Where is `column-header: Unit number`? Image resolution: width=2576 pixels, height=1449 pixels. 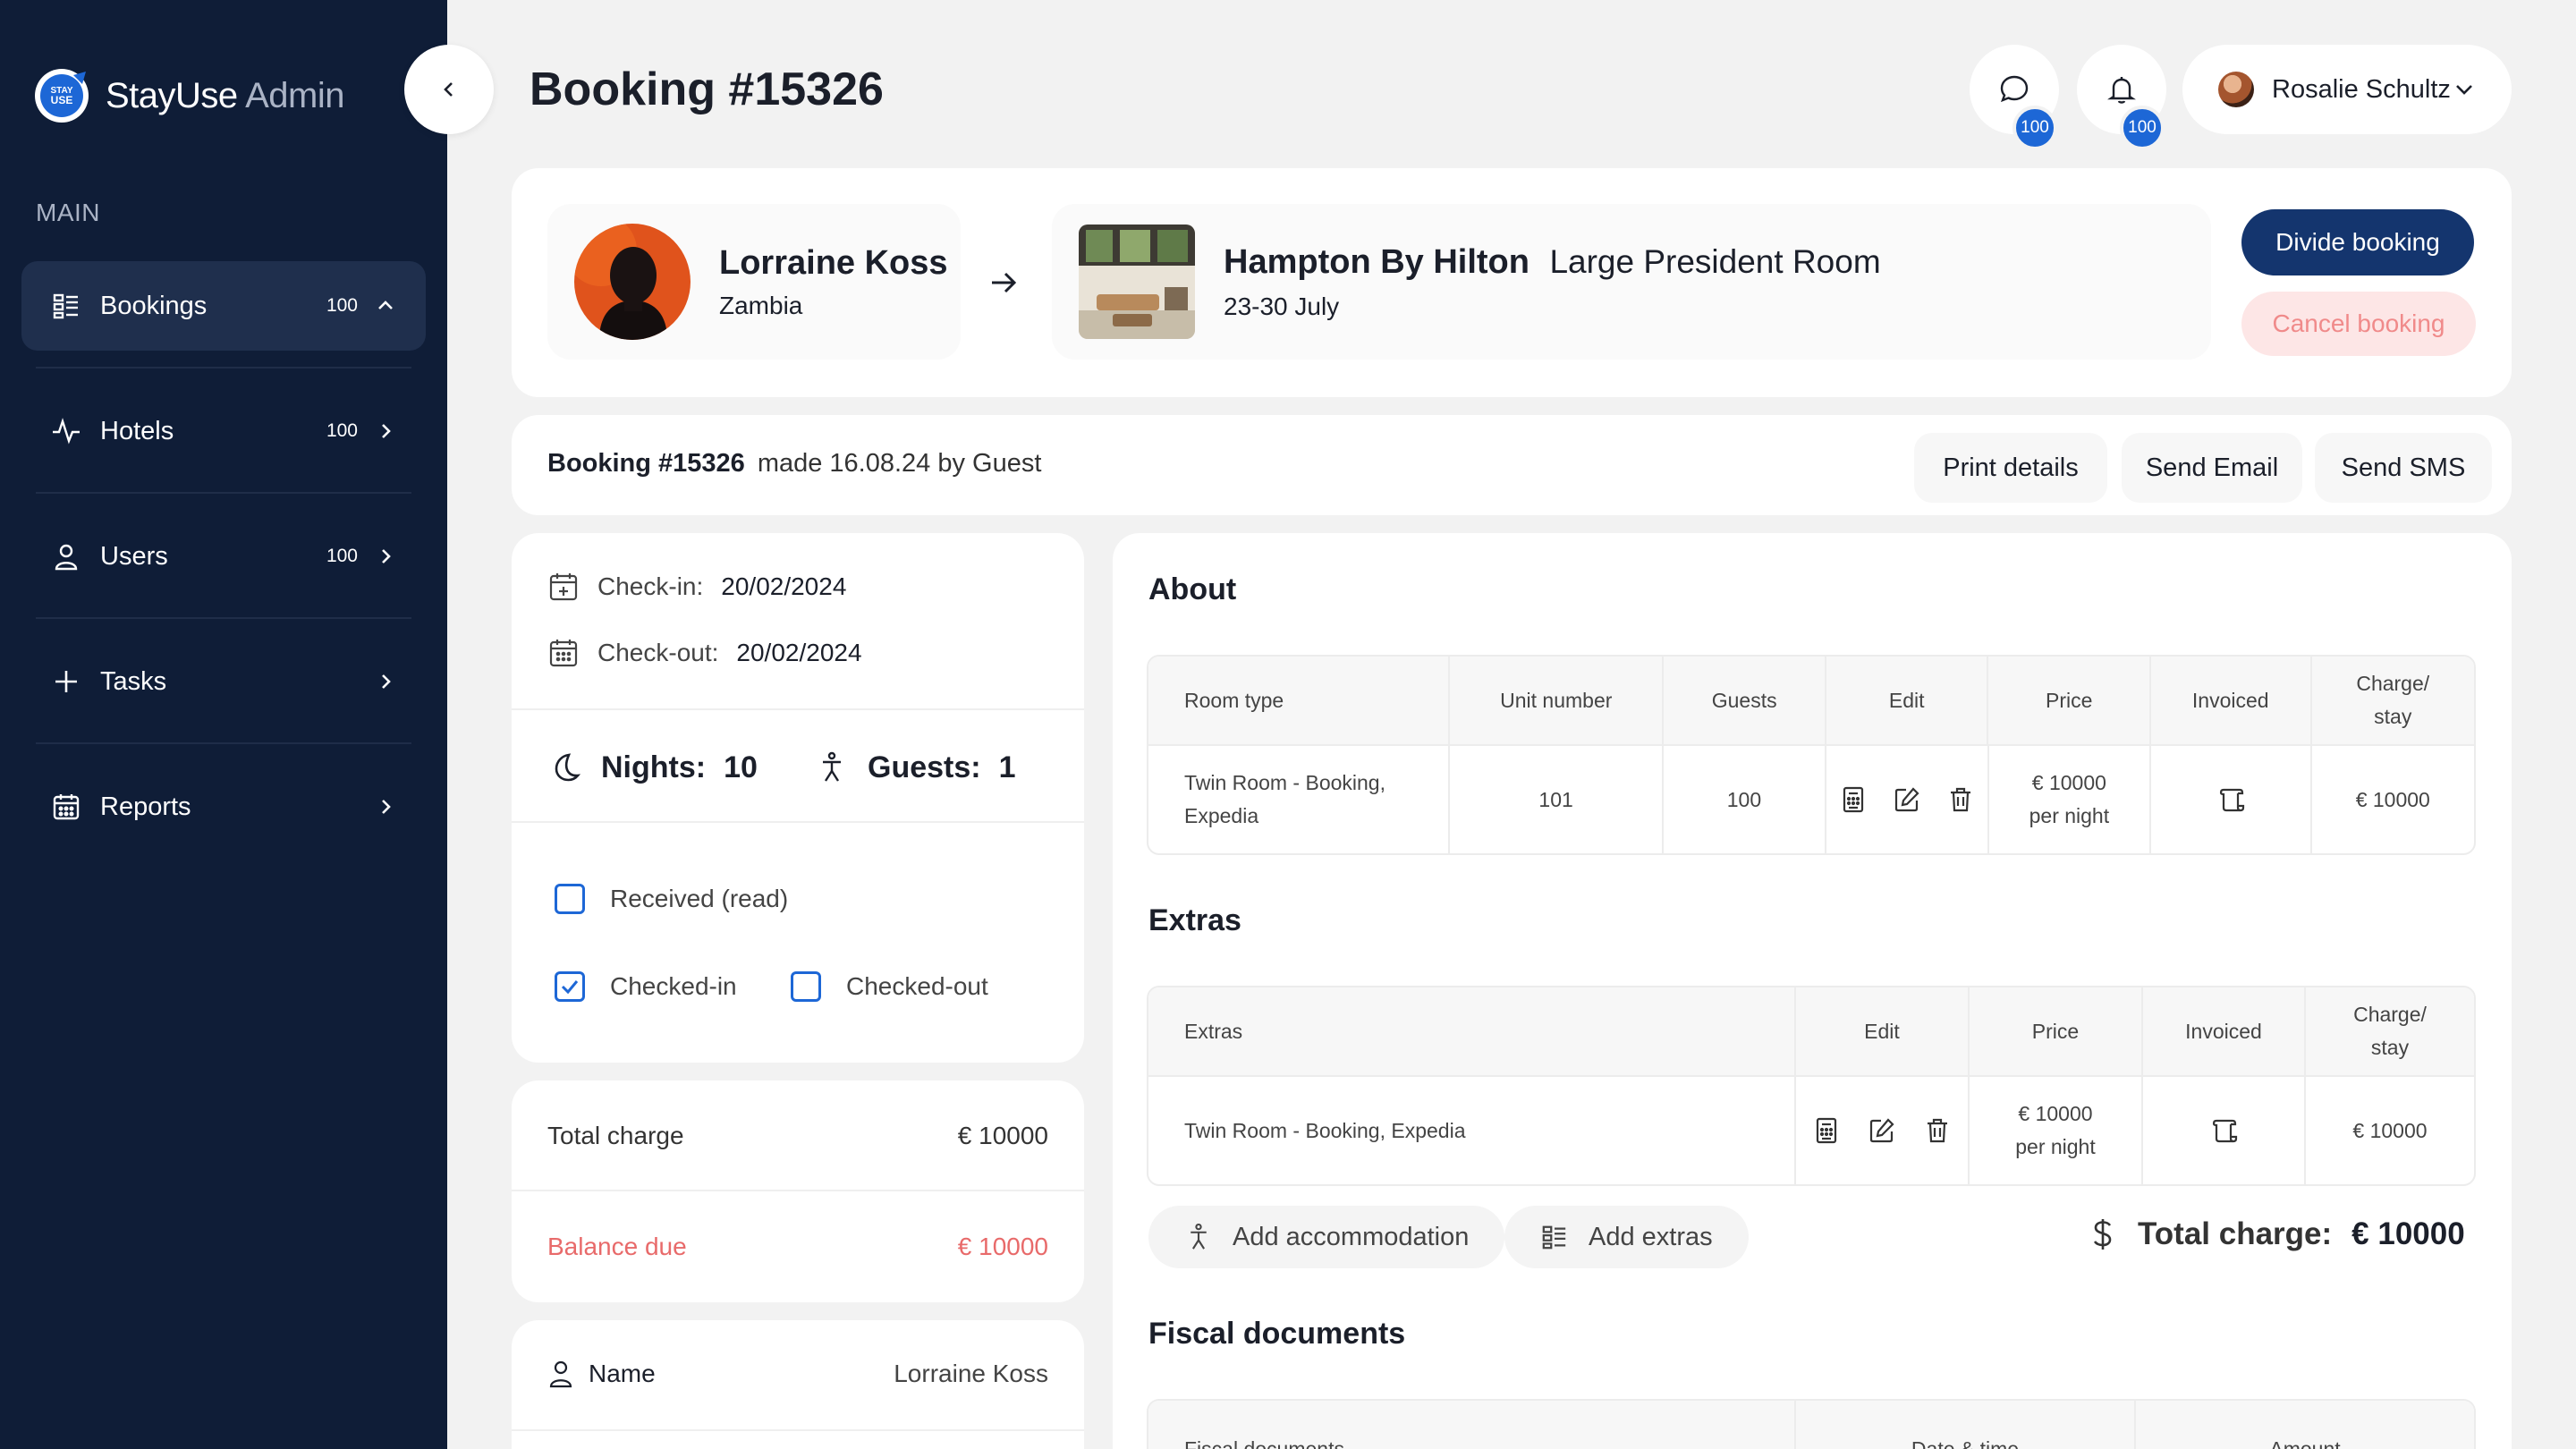 column-header: Unit number is located at coordinates (1557, 700).